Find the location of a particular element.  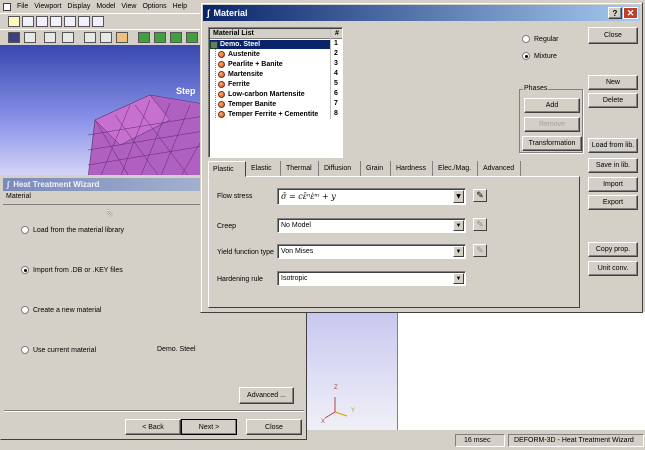

save-in-lib-button: Save in lib. is located at coordinates (613, 165).